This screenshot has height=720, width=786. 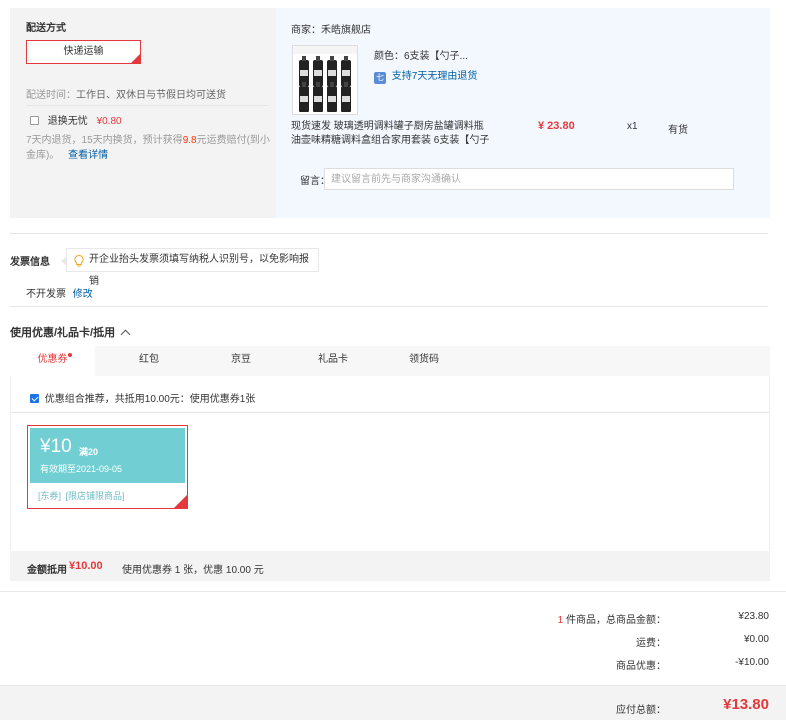 I want to click on item-count-label: 件商品，总商品金额：, so click(x=614, y=620).